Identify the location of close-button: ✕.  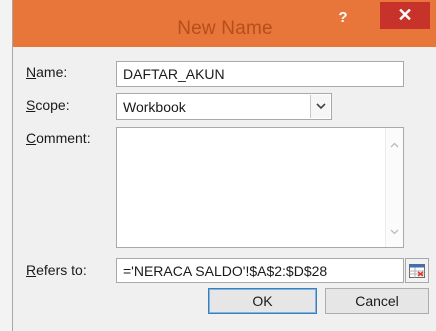
(405, 15).